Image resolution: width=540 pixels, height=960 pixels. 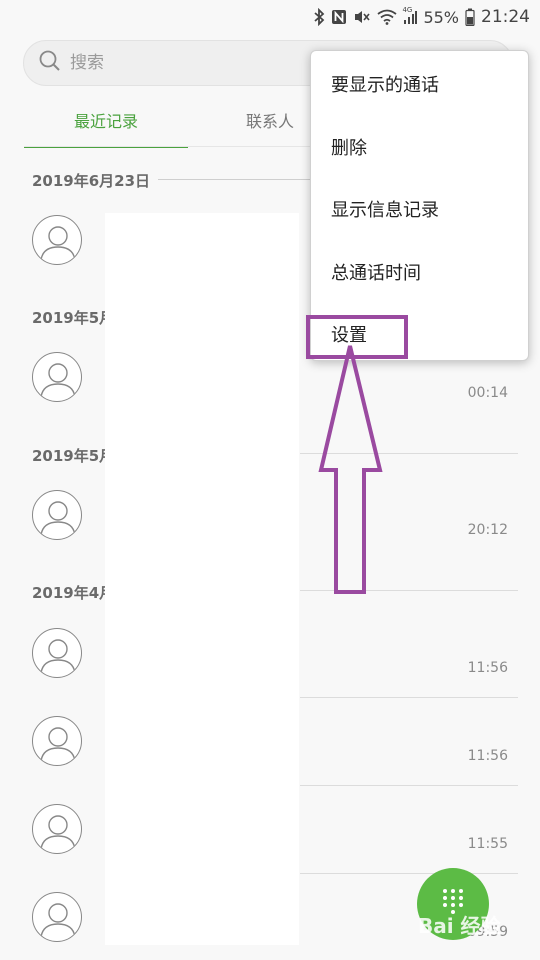 I want to click on call-time: 11:55, so click(x=487, y=844).